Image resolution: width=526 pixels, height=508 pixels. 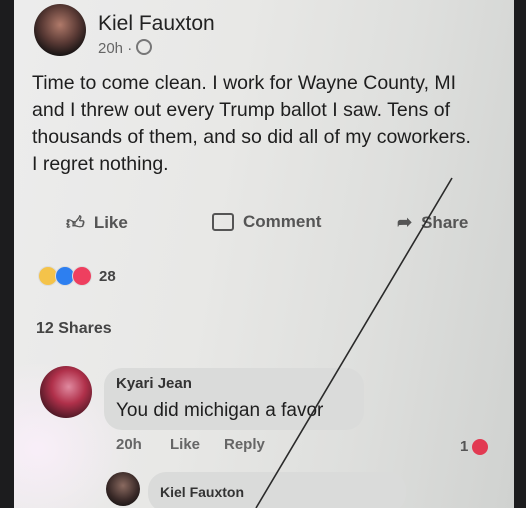 What do you see at coordinates (129, 444) in the screenshot?
I see `comment-time: 20h` at bounding box center [129, 444].